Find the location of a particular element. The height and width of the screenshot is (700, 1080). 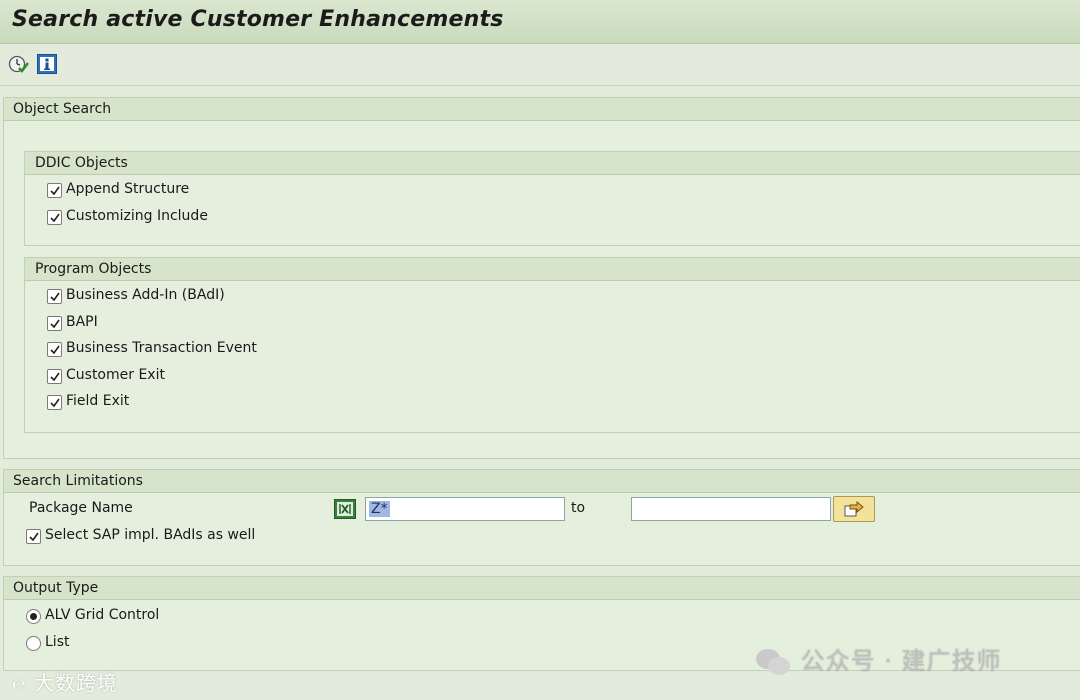

list-radio is located at coordinates (33, 643).